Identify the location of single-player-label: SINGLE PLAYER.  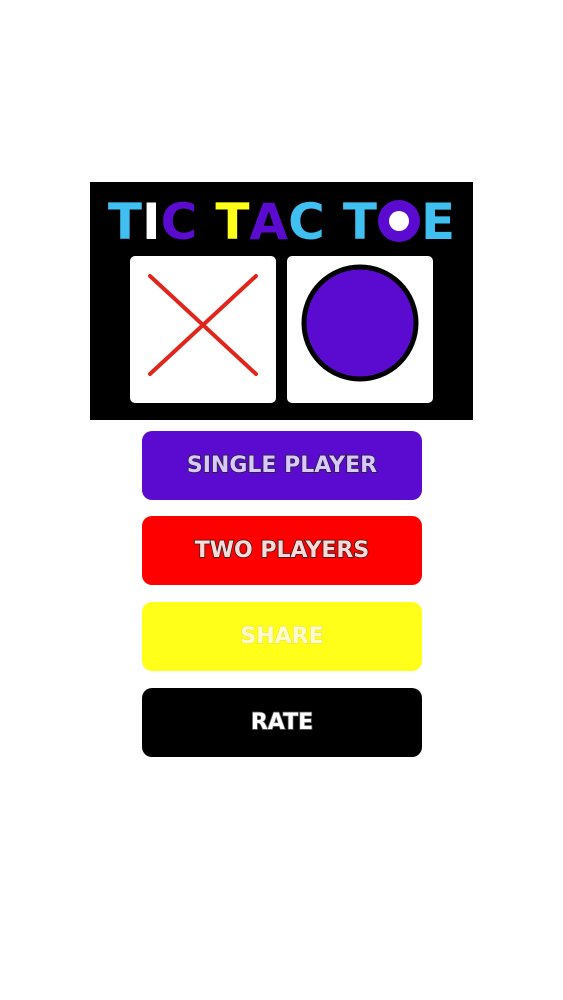
(282, 465).